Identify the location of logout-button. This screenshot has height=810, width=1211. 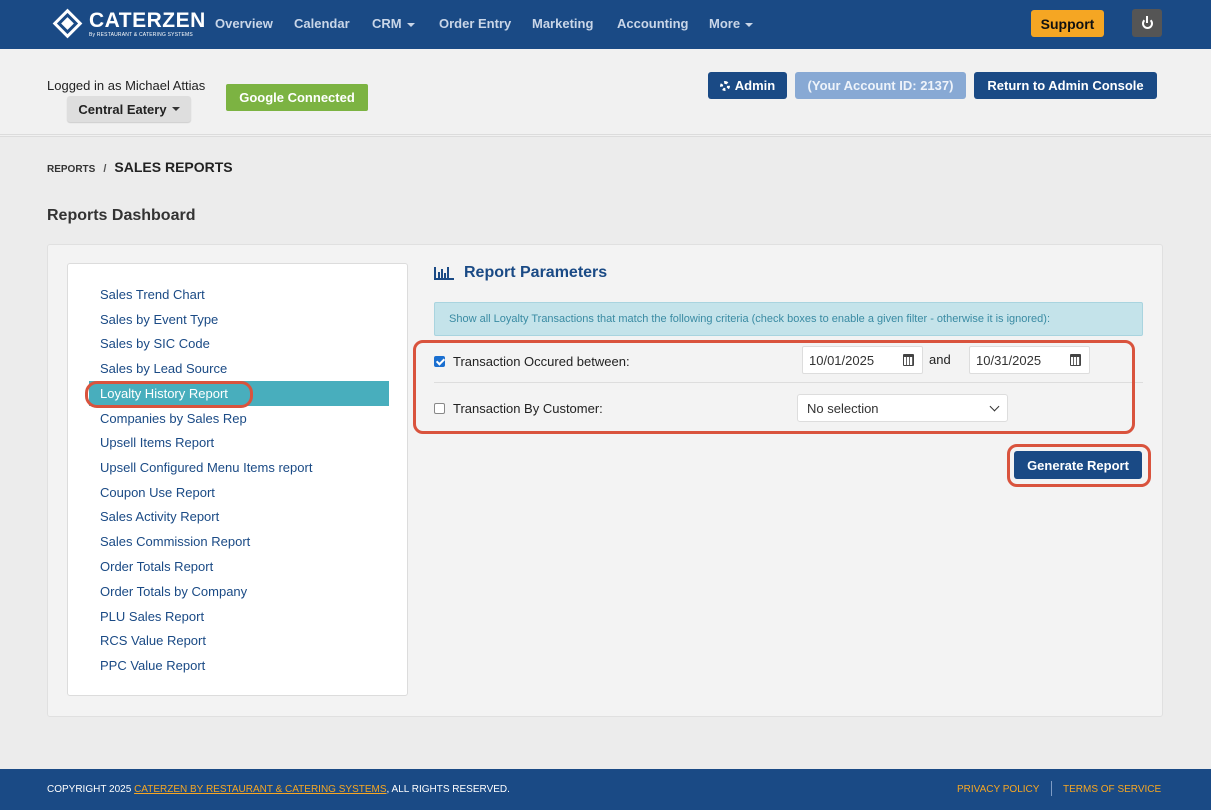
(1147, 23).